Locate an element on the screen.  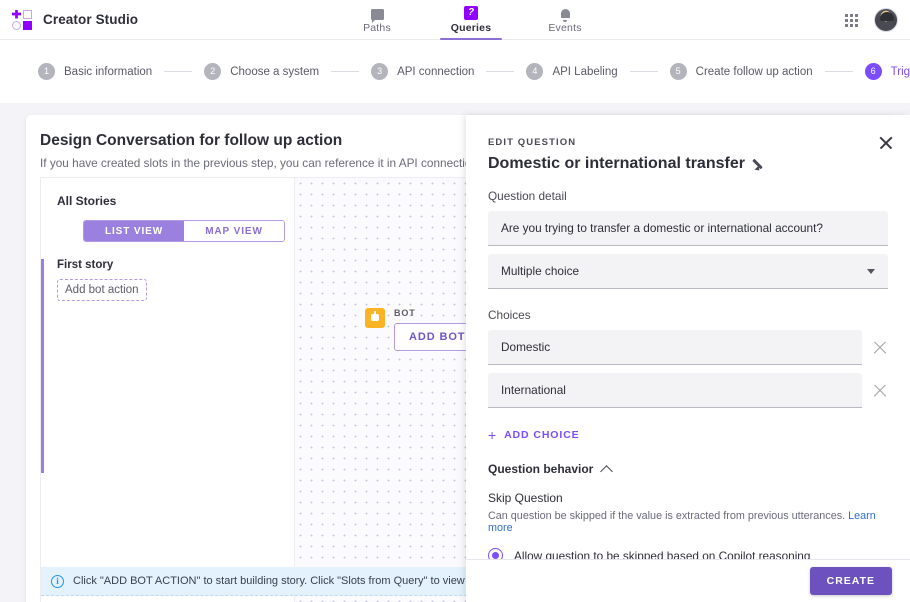
pencil-icon is located at coordinates (761, 164).